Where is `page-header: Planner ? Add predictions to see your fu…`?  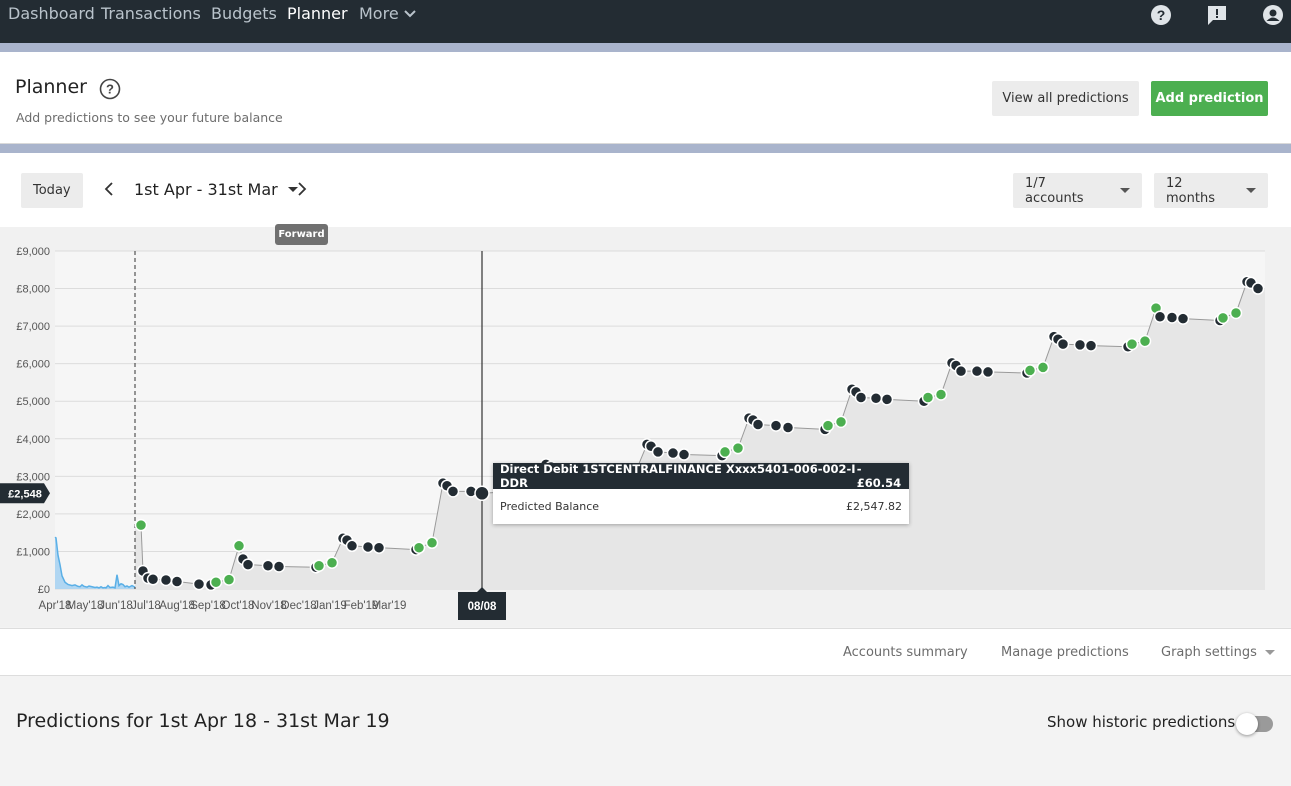 page-header: Planner ? Add predictions to see your fu… is located at coordinates (645, 98).